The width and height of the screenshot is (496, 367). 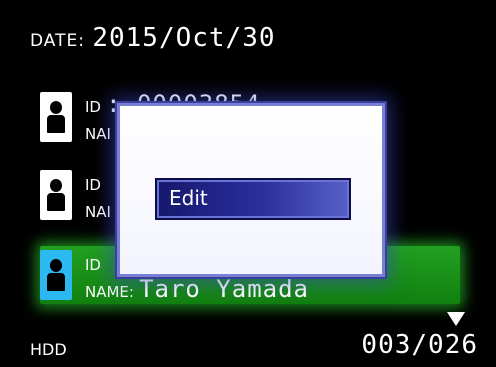 What do you see at coordinates (224, 289) in the screenshot?
I see `name-value: Taro Yamada` at bounding box center [224, 289].